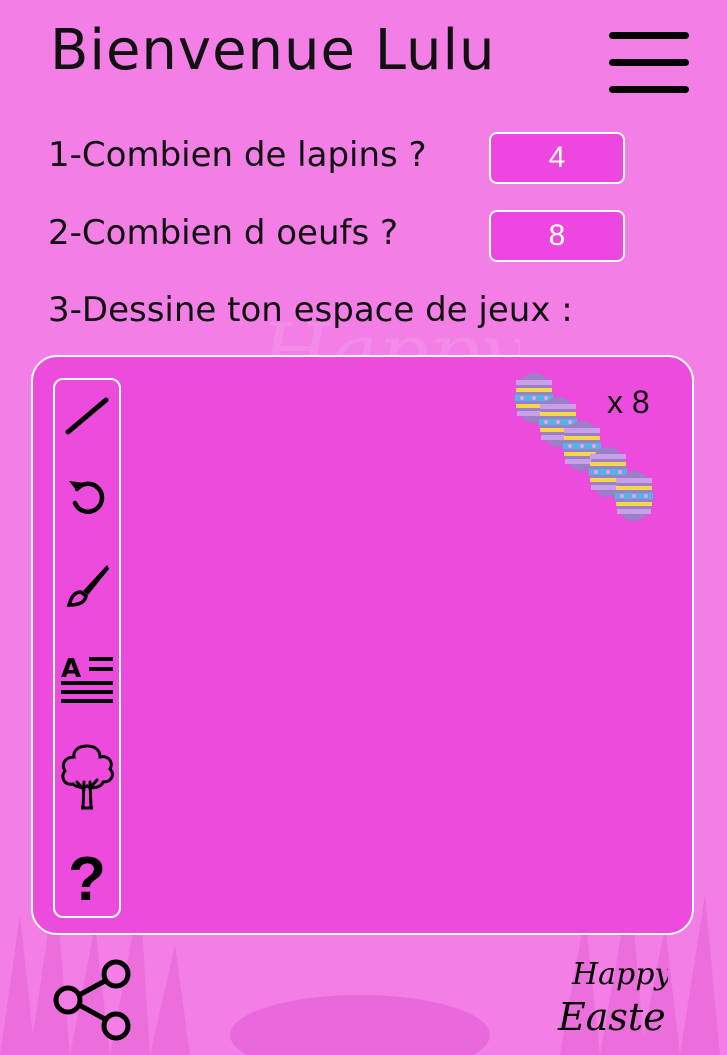 The image size is (727, 1055). I want to click on brush-icon, so click(87, 585).